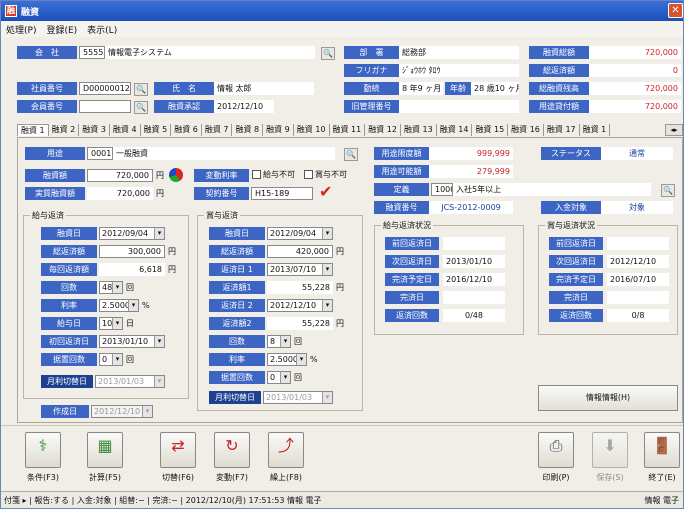  Describe the element at coordinates (256, 174) in the screenshot. I see `salary-disallow-checkbox` at that location.